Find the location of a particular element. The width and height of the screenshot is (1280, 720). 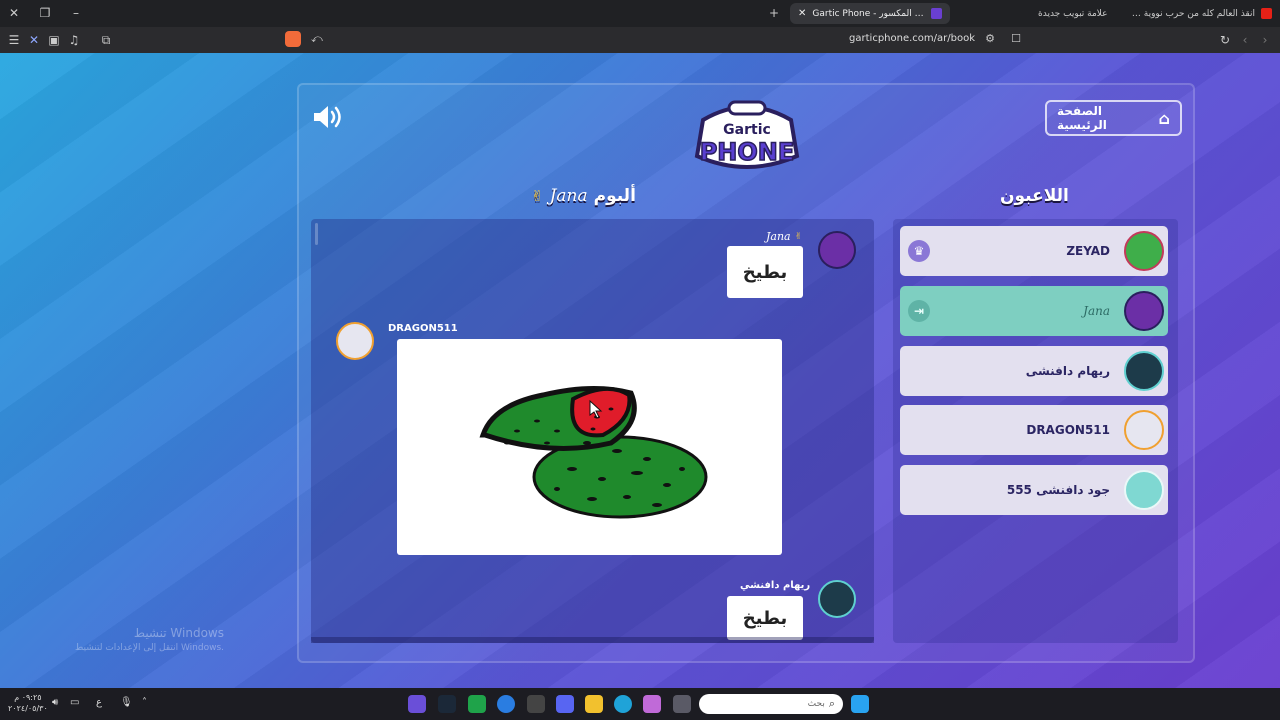

album-title: ✌ Jana ألبوم is located at coordinates (583, 196).